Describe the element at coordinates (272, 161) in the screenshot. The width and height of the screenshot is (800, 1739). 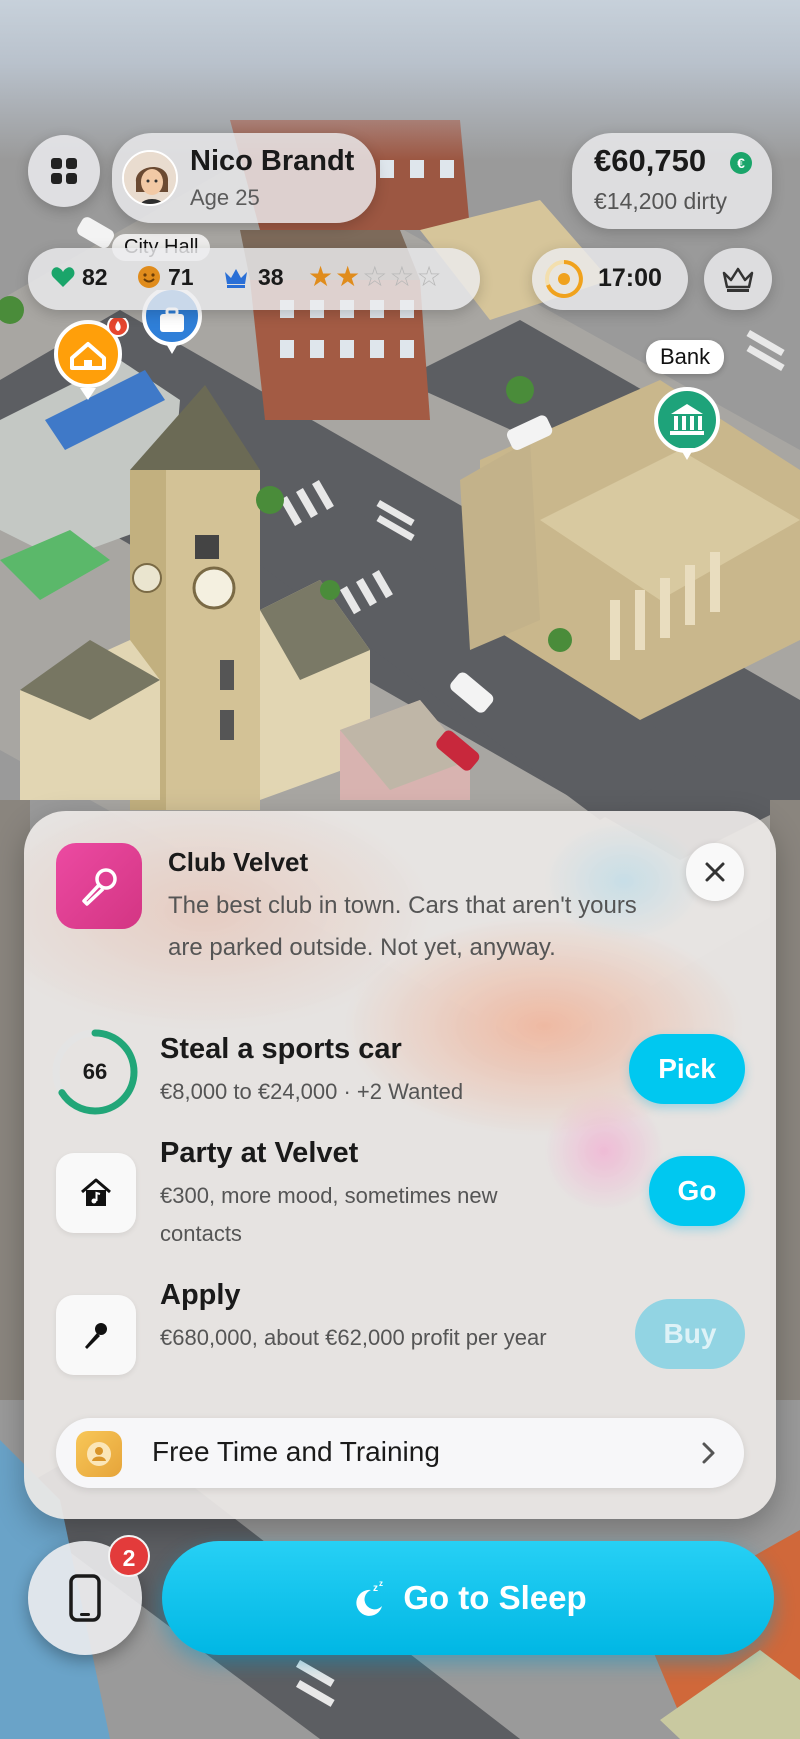
I see `player-name: Nico Brandt` at that location.